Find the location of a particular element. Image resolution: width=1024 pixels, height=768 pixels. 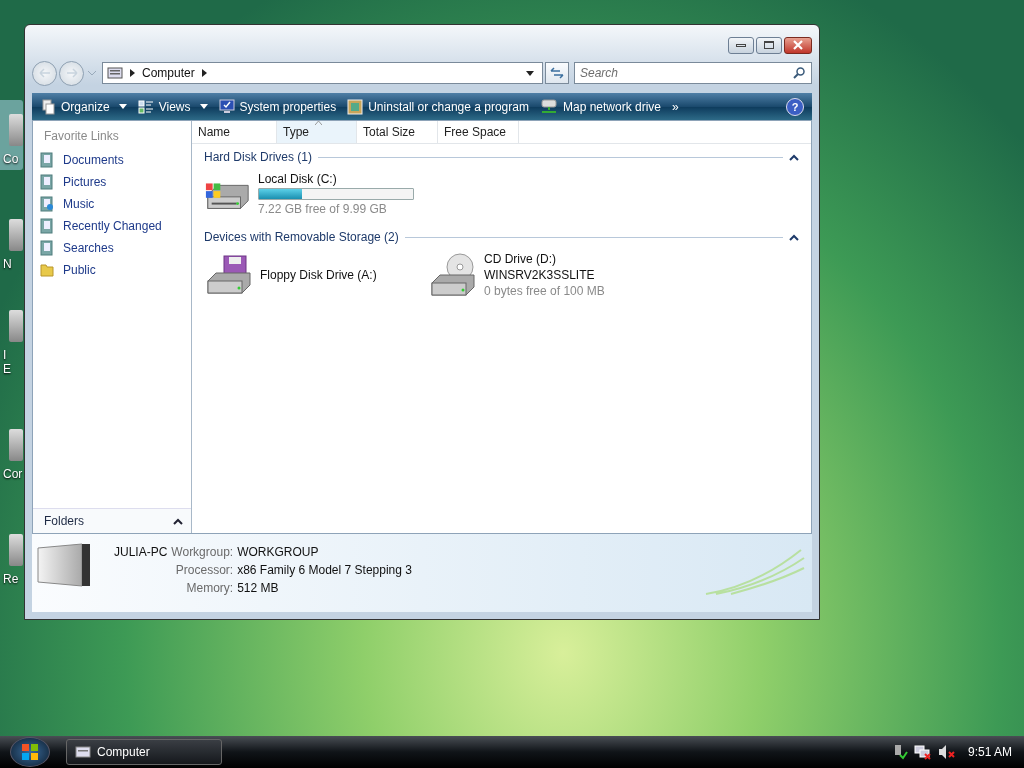

more-button: » is located at coordinates (675, 106).